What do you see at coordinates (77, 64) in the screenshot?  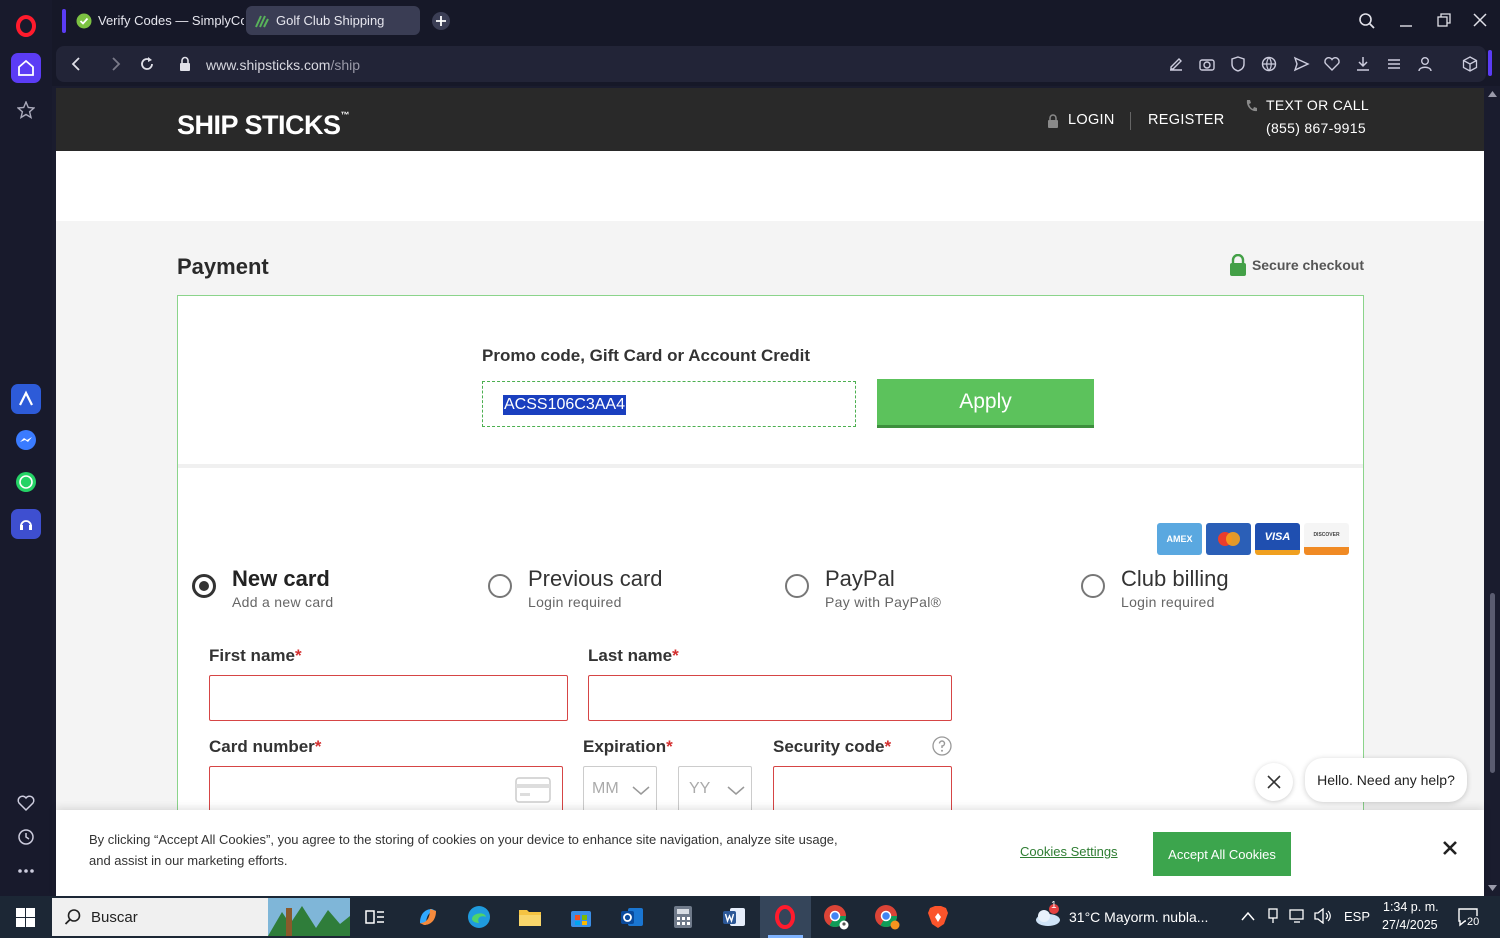 I see `back-icon` at bounding box center [77, 64].